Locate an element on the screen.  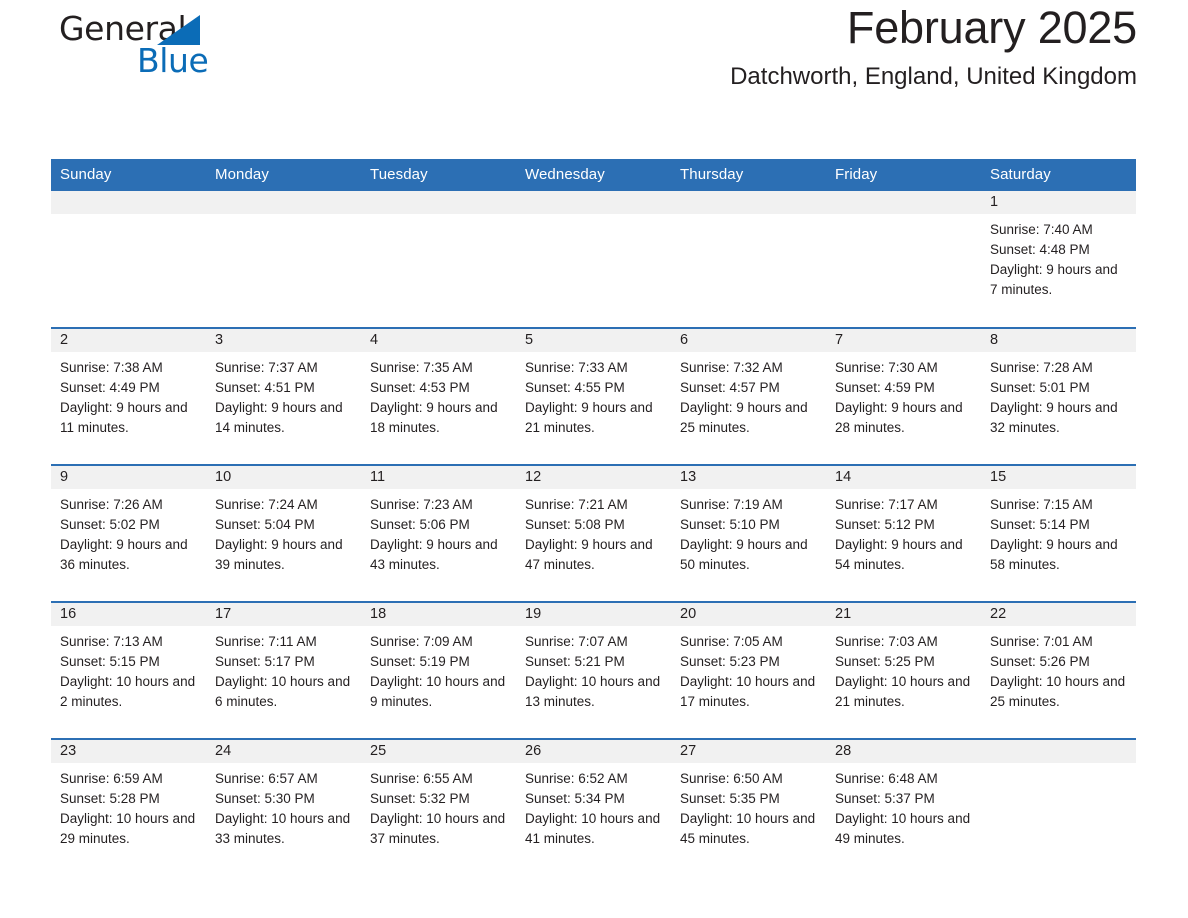
sunset-text: Sunset: 4:57 PM is located at coordinates (730, 387).